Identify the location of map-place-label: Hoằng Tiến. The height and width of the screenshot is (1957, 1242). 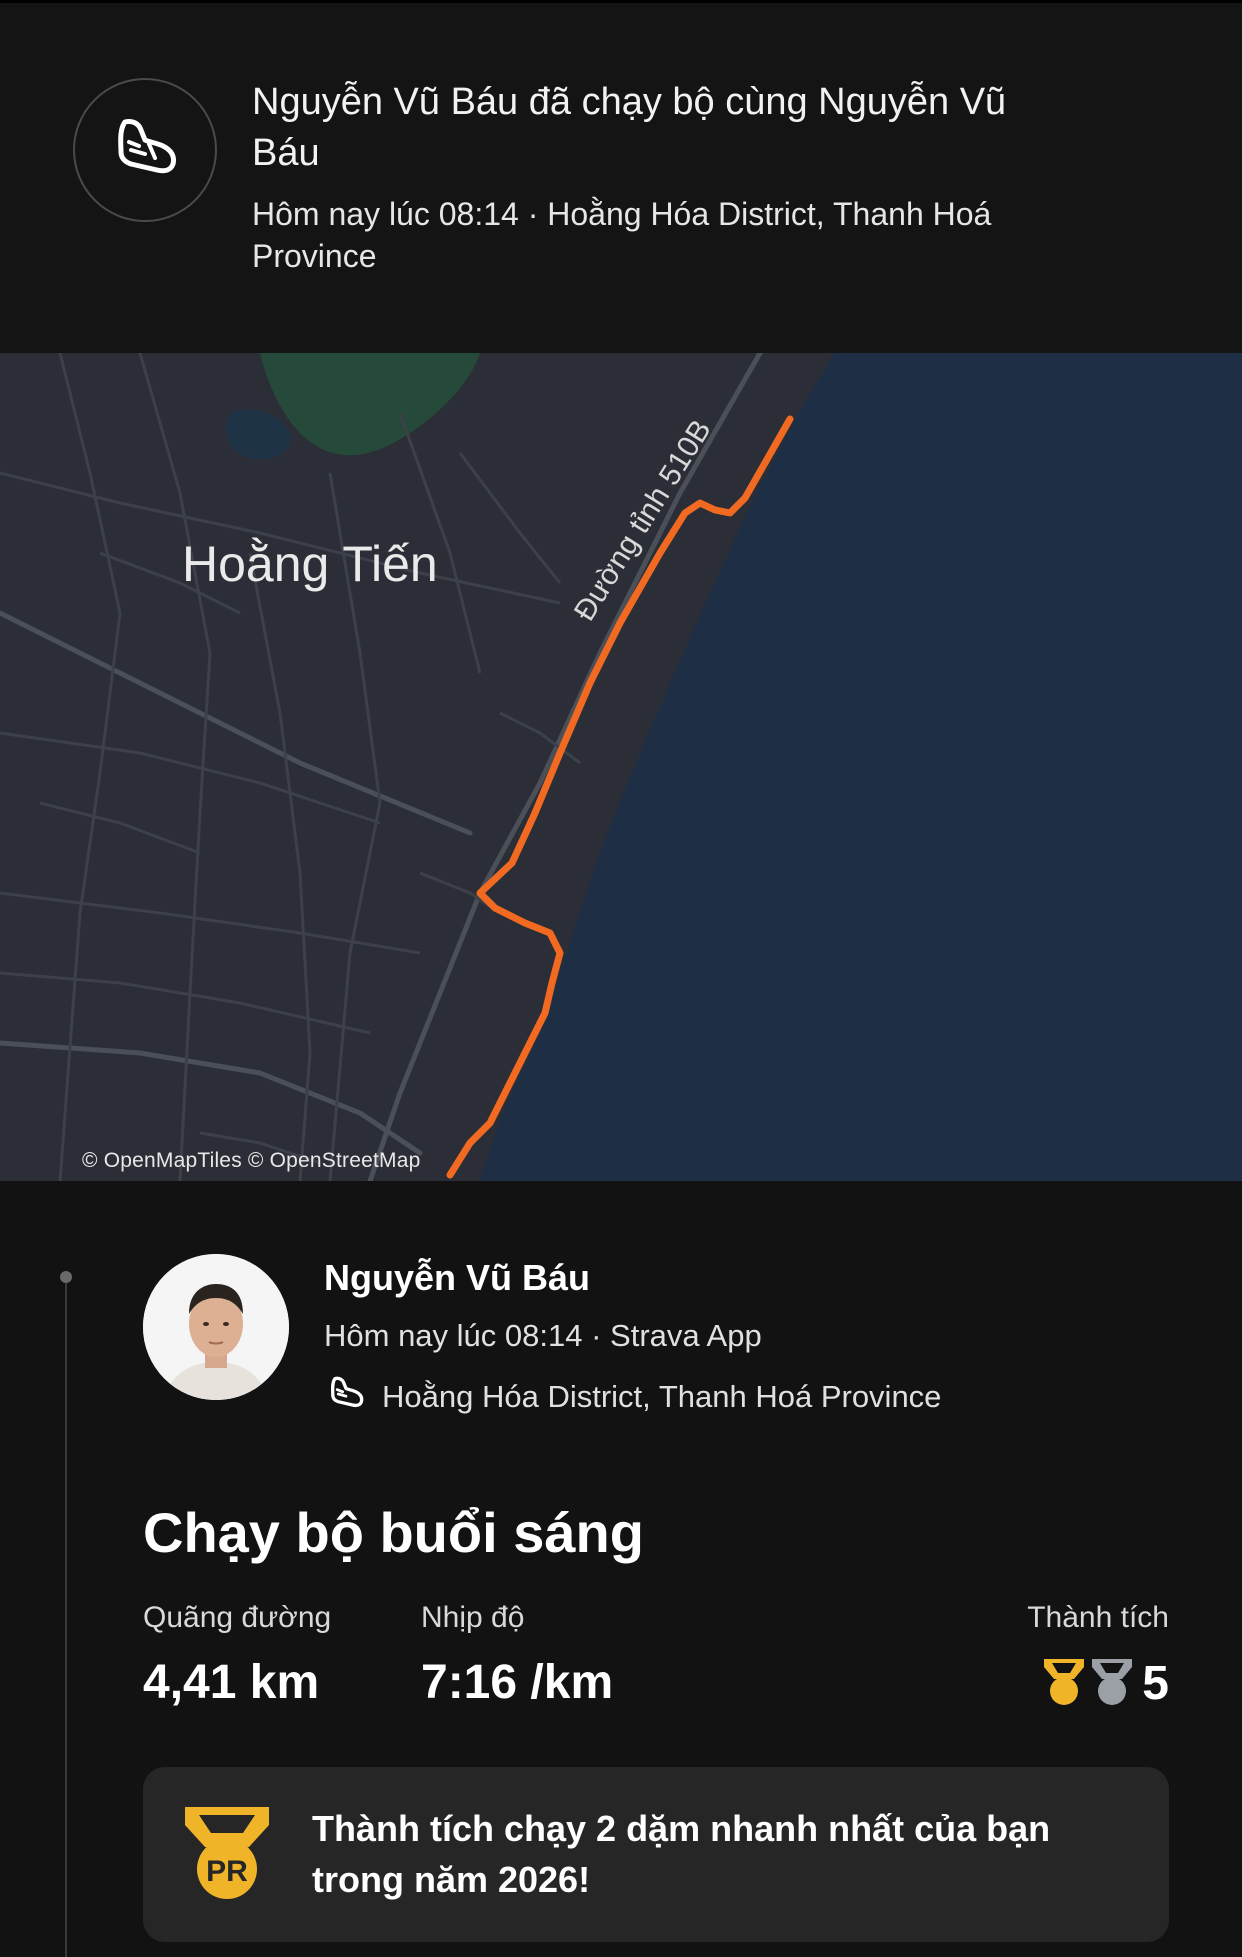
(310, 564).